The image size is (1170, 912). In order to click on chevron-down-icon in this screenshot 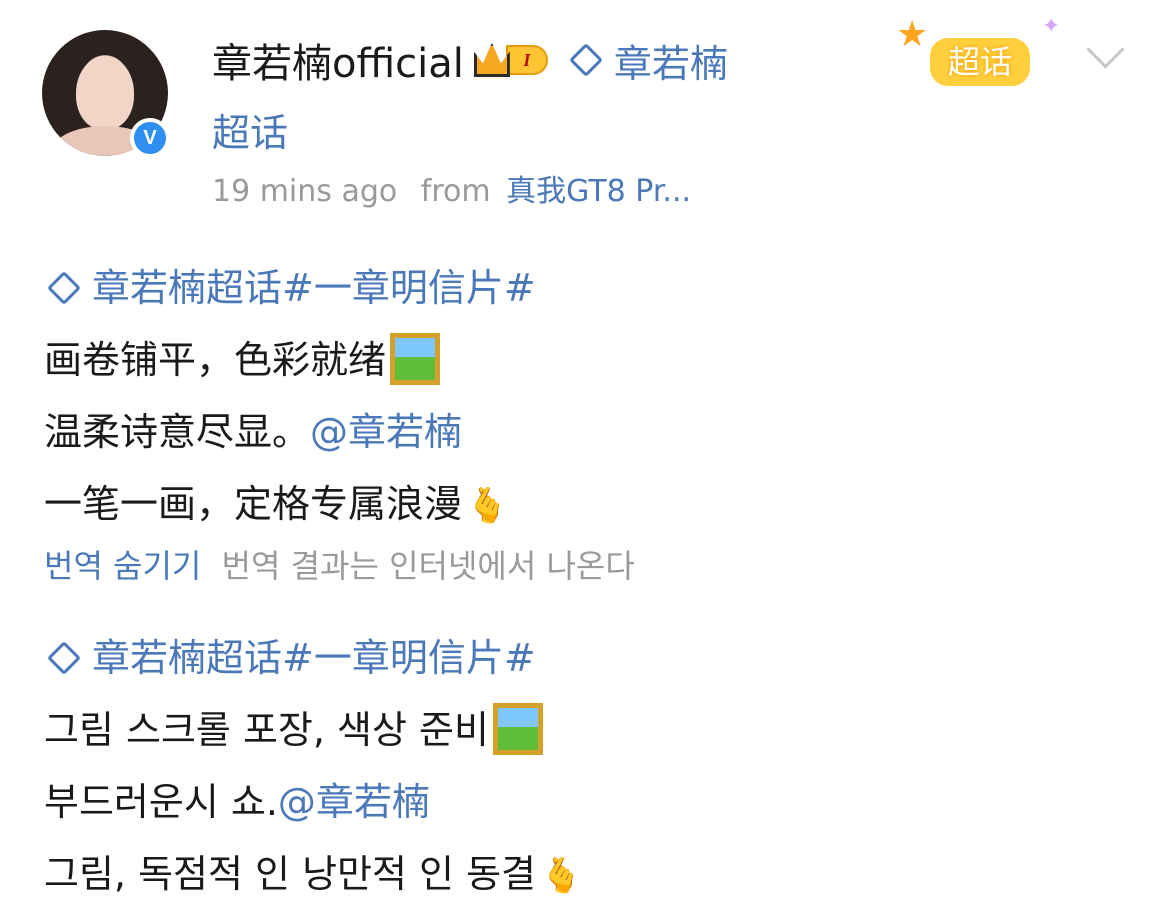, I will do `click(1105, 49)`.